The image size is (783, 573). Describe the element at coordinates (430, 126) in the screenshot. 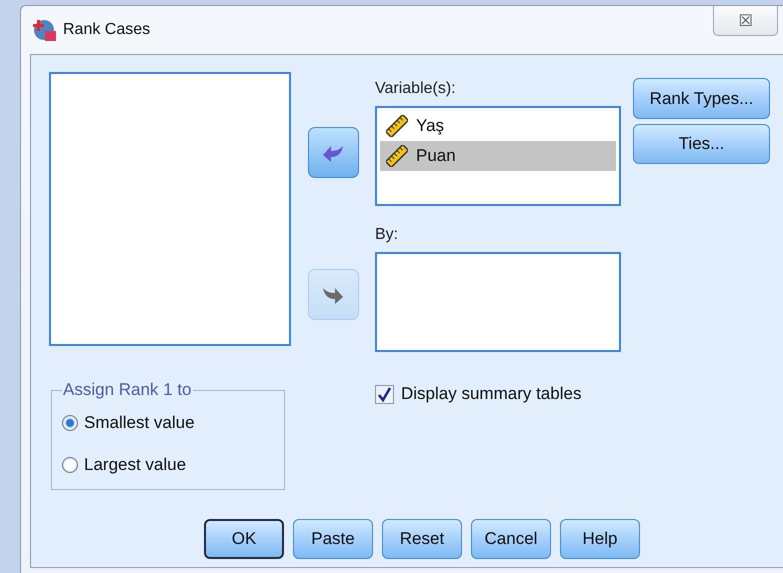

I see `variable-name: Yaş` at that location.